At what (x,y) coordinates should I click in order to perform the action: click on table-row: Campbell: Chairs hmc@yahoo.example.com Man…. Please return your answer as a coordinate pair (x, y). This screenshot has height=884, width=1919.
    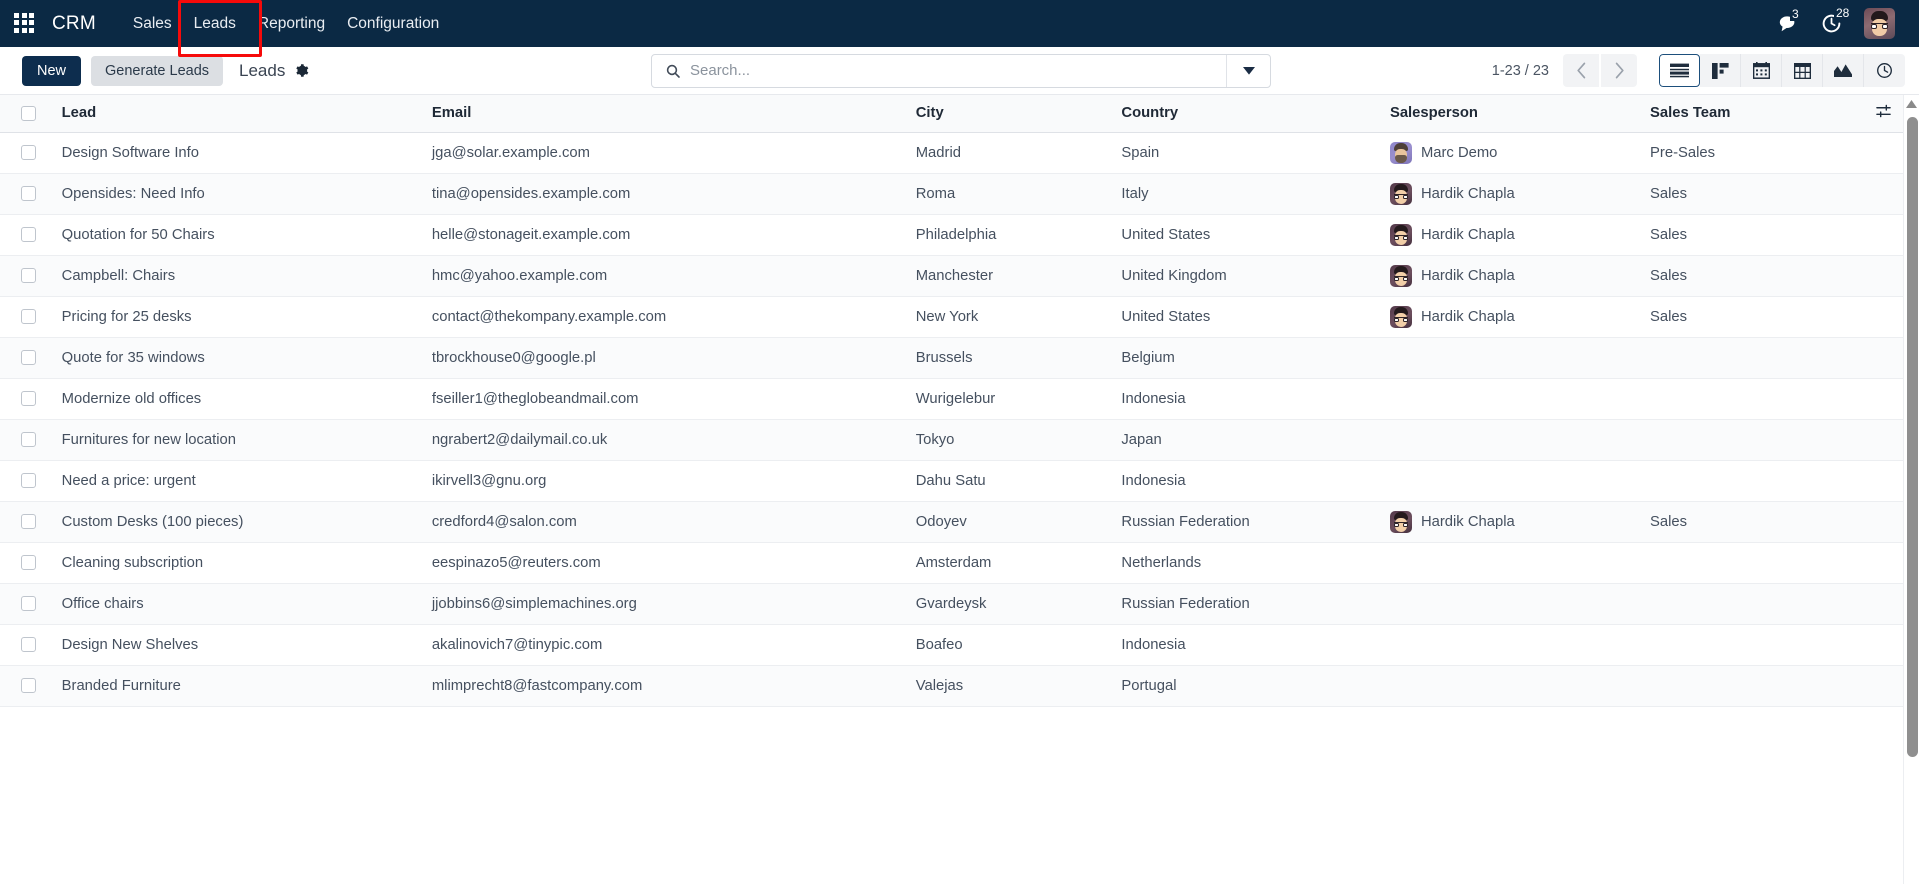
    Looking at the image, I should click on (951, 276).